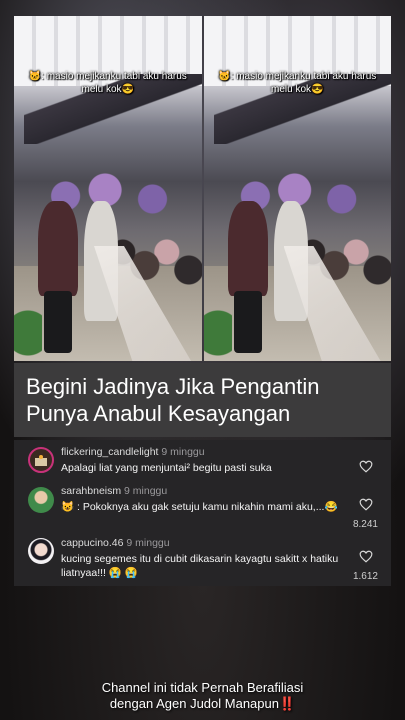  I want to click on like-count: 8.241, so click(365, 524).